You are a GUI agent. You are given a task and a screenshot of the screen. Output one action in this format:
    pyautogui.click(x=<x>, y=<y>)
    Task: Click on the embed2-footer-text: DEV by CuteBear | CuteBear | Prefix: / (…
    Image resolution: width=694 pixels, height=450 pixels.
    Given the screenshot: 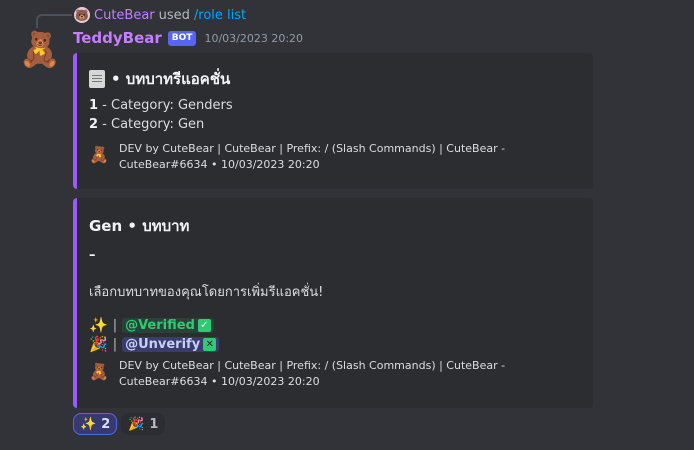 What is the action you would take?
    pyautogui.click(x=312, y=373)
    